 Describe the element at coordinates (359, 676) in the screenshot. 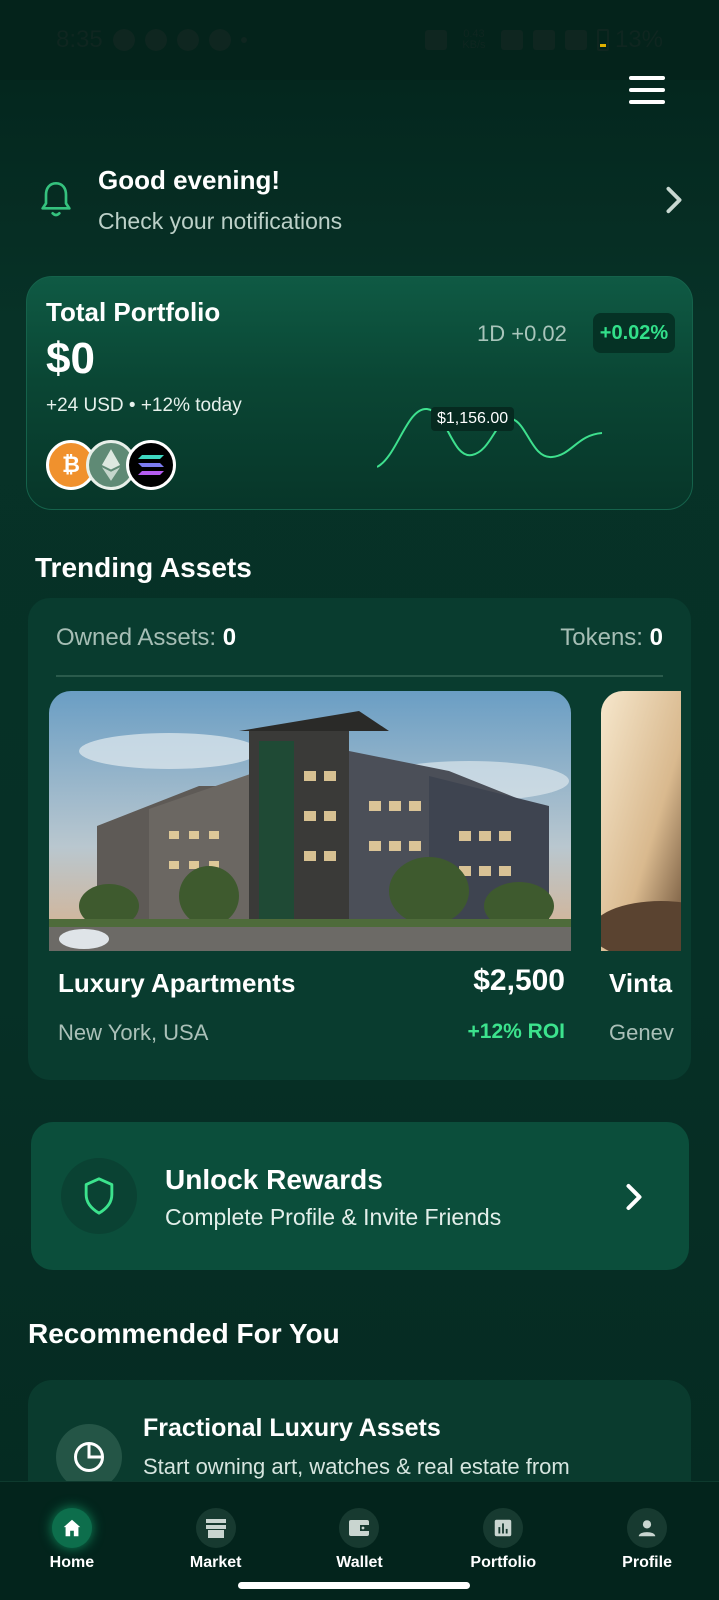

I see `divider` at that location.